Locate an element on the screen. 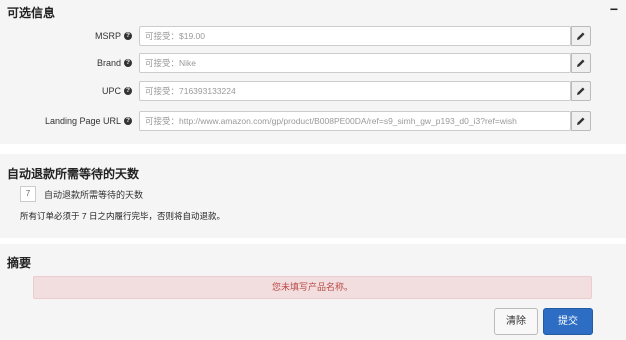 The width and height of the screenshot is (626, 340). brand-label: Brand ? is located at coordinates (114, 63).